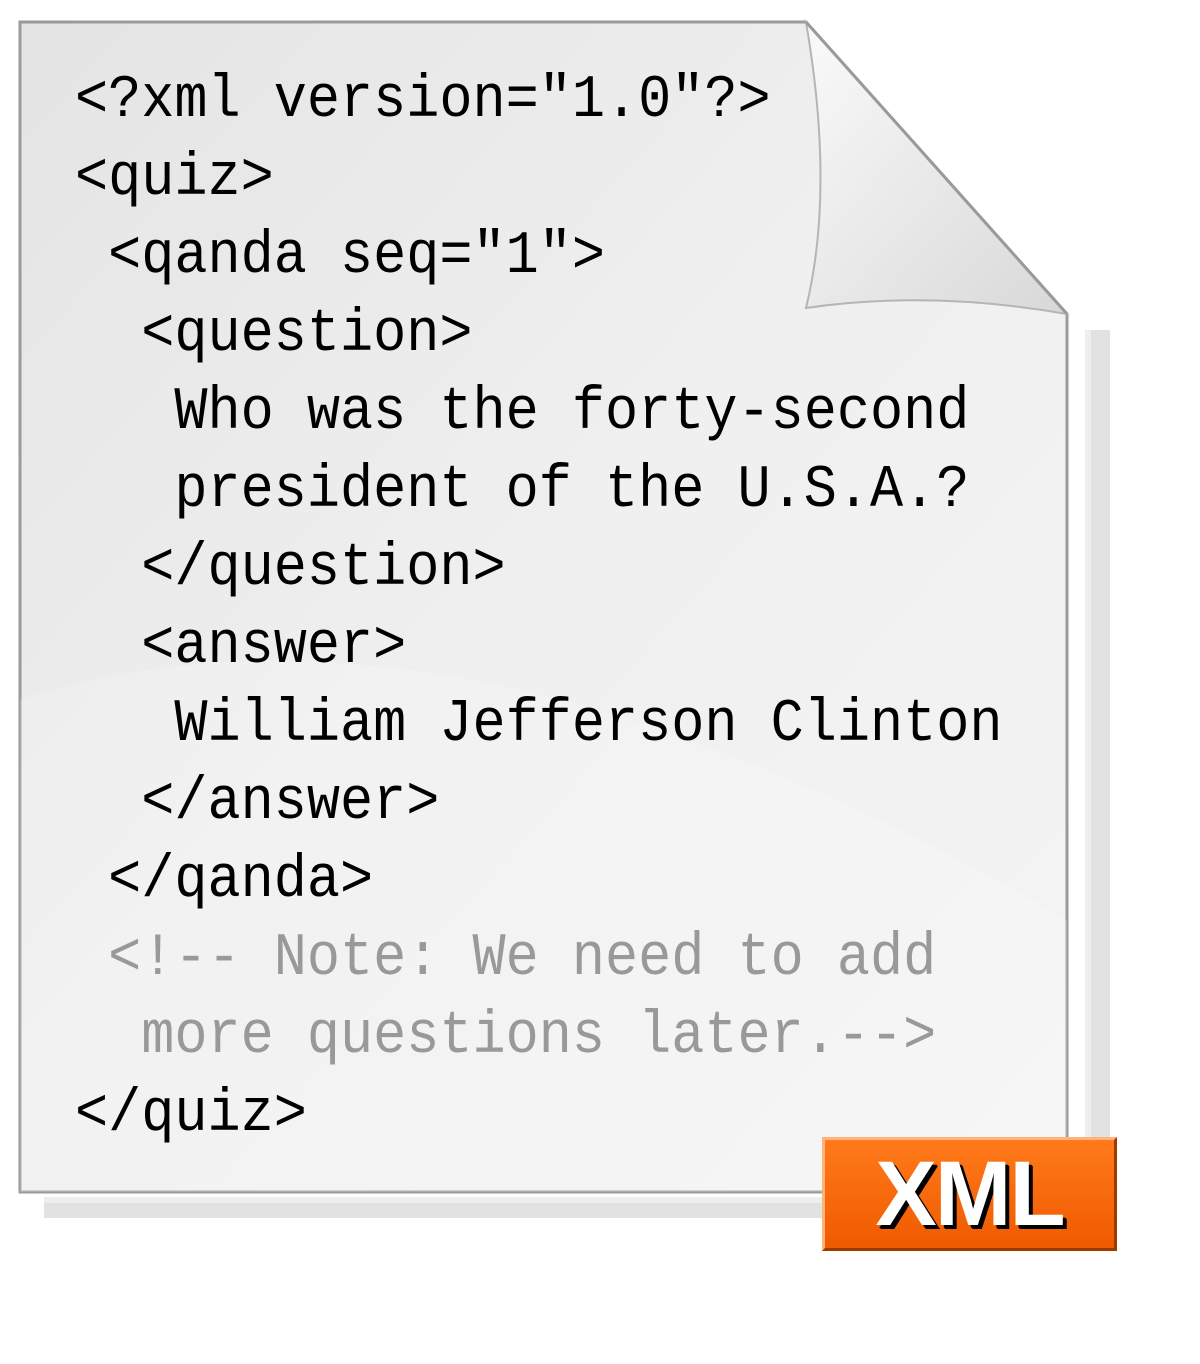 The image size is (1200, 1364). Describe the element at coordinates (274, 335) in the screenshot. I see `code-line: <question>` at that location.